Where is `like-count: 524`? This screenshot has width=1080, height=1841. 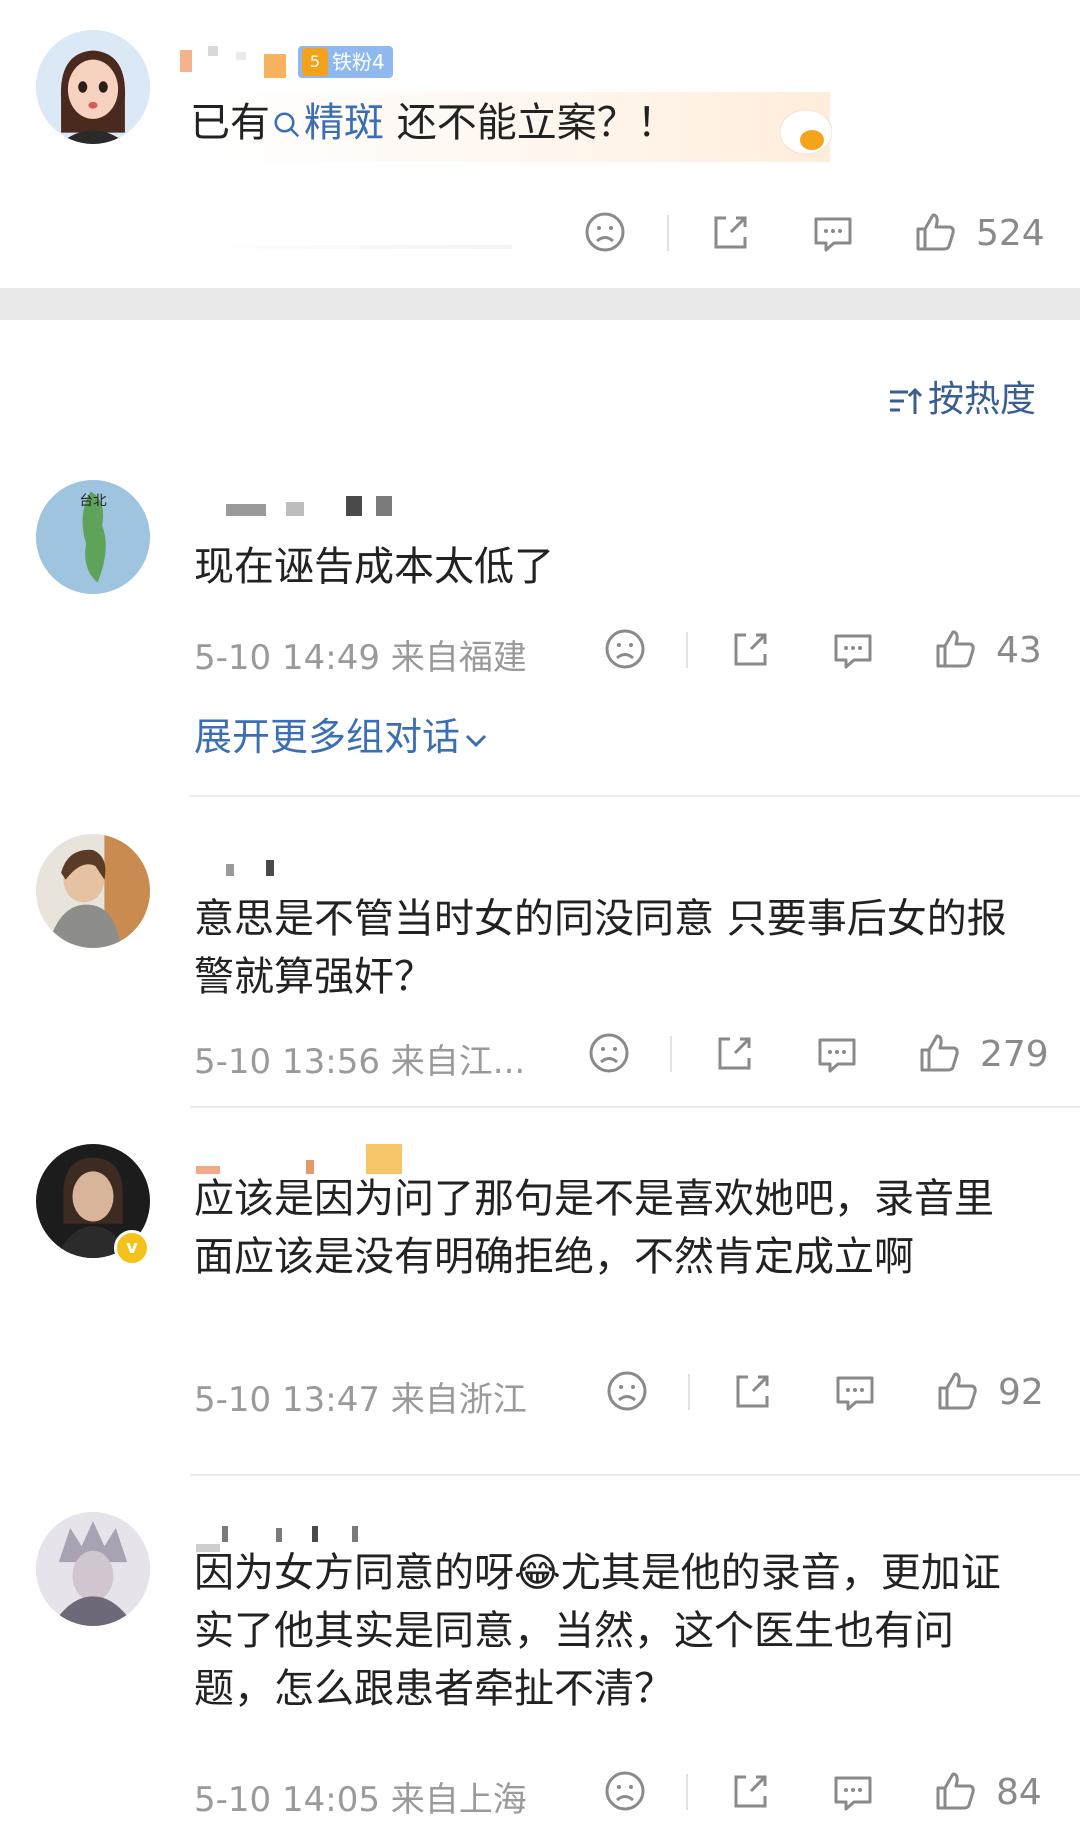
like-count: 524 is located at coordinates (1010, 233).